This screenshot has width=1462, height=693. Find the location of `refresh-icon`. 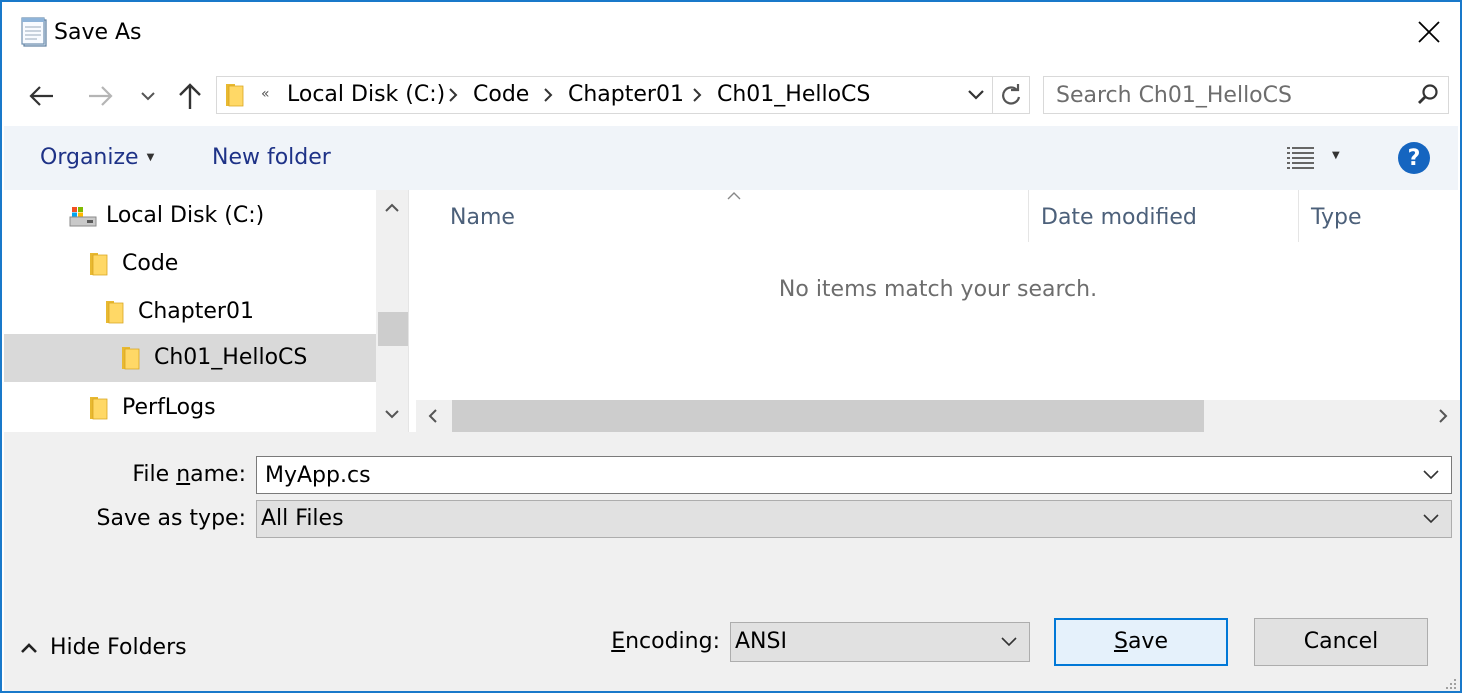

refresh-icon is located at coordinates (1011, 94).